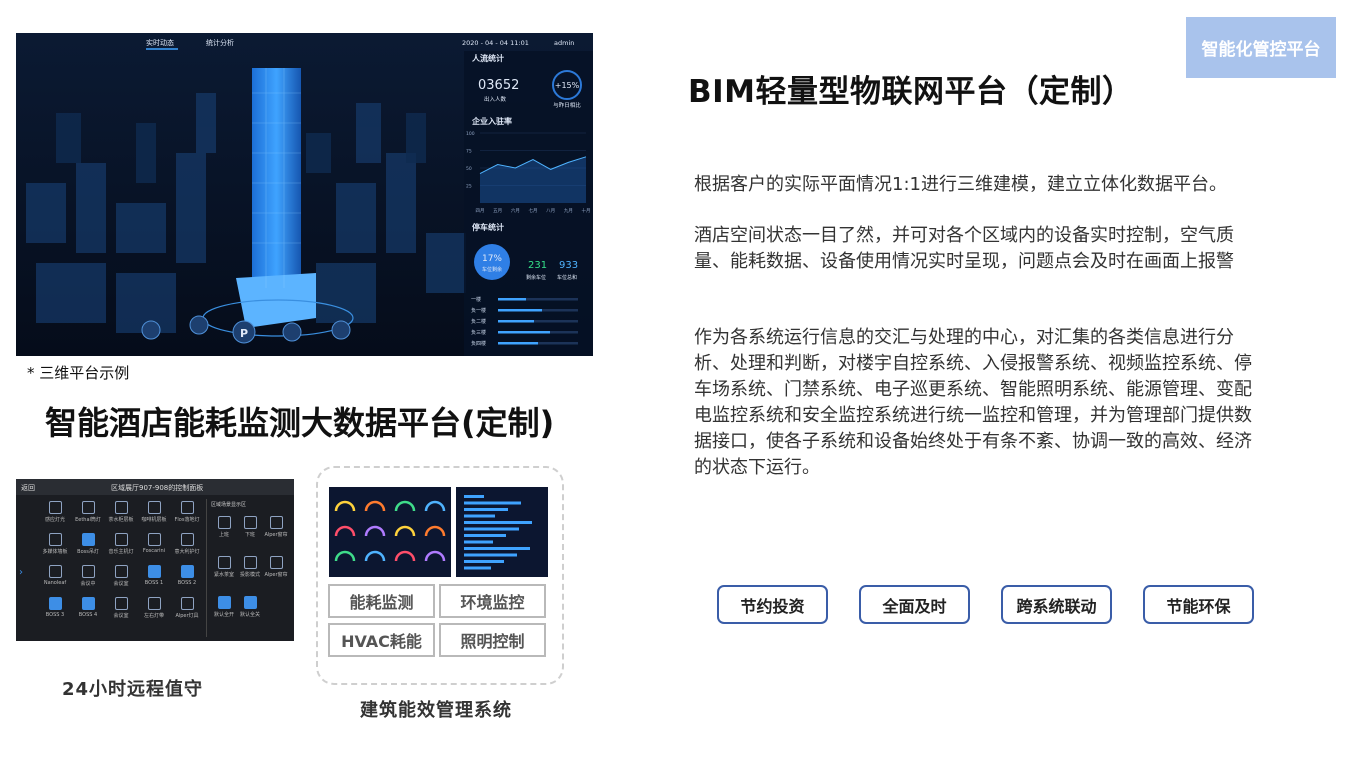  Describe the element at coordinates (55, 546) in the screenshot. I see `device-toggle: 多媒体墙板` at that location.